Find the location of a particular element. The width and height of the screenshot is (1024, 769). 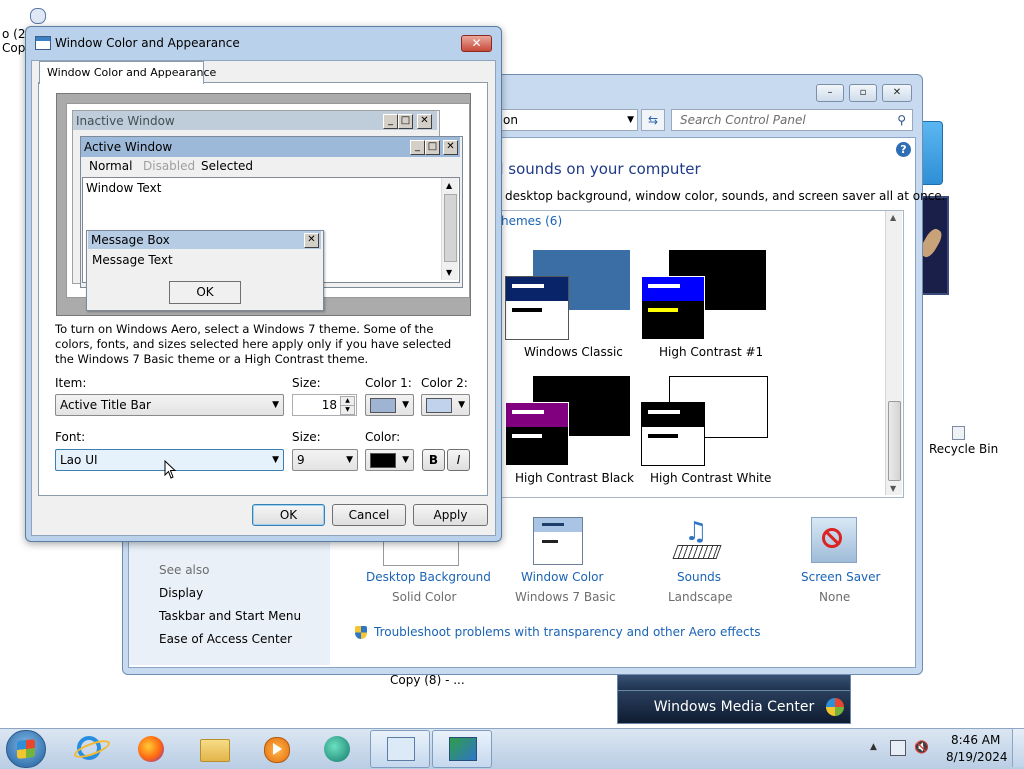

play-icon is located at coordinates (277, 749).